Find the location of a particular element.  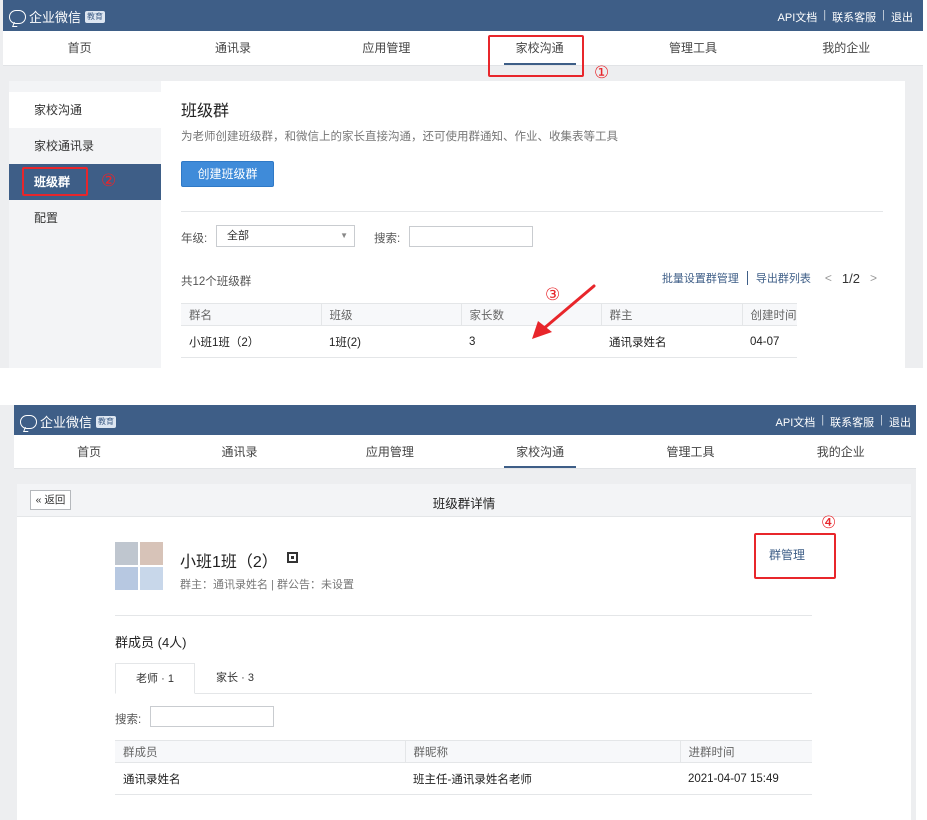

page-title: 班级群详情 is located at coordinates (464, 504).